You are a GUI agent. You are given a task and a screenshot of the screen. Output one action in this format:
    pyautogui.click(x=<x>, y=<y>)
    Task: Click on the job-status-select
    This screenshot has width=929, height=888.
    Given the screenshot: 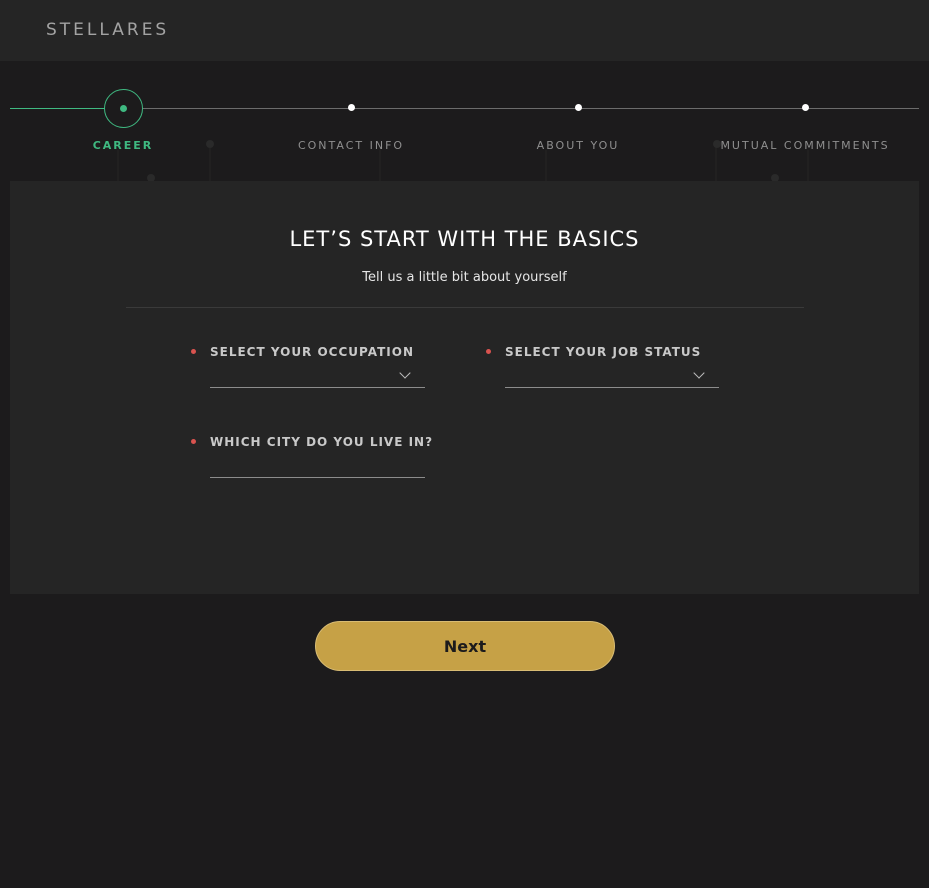 What is the action you would take?
    pyautogui.click(x=612, y=377)
    